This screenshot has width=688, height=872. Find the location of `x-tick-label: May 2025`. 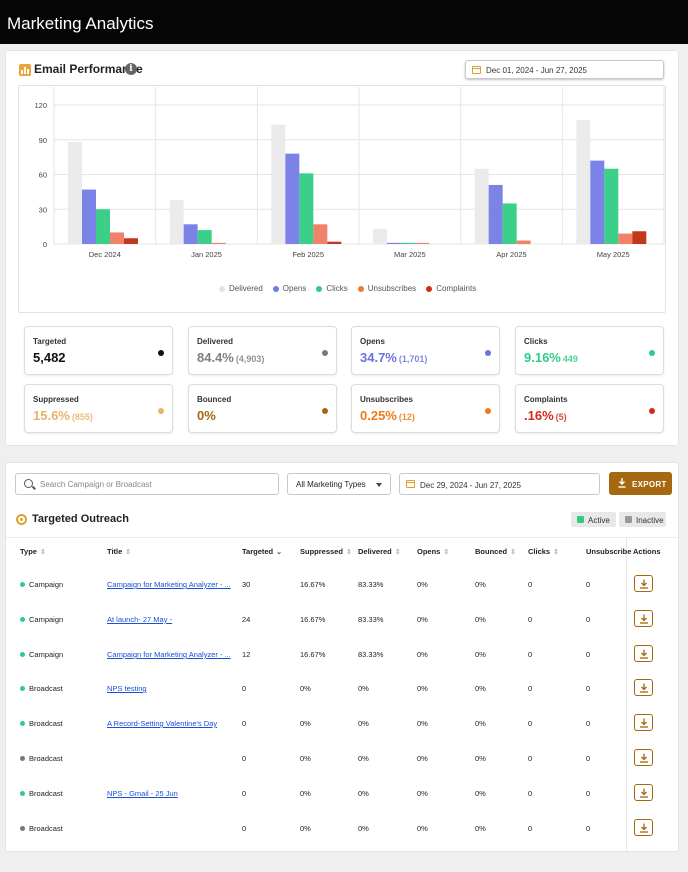

x-tick-label: May 2025 is located at coordinates (613, 254).